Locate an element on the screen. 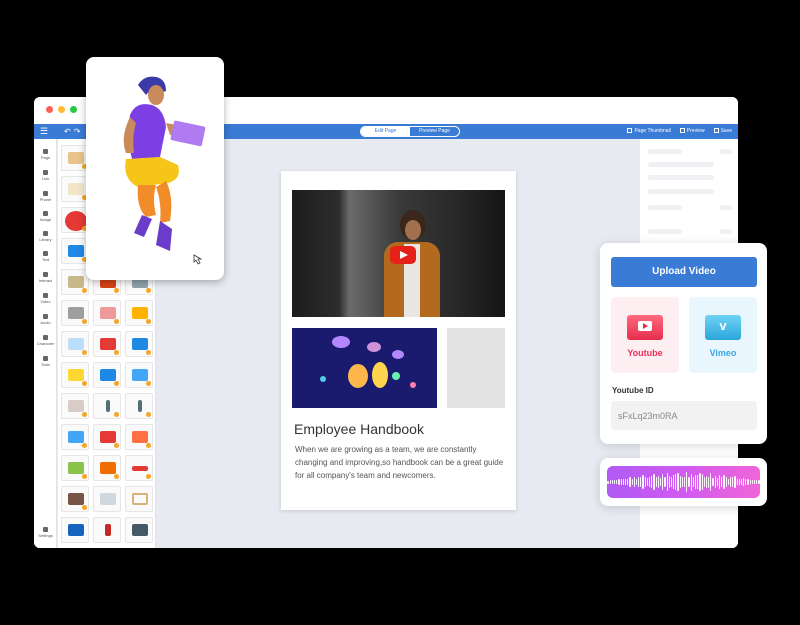 The width and height of the screenshot is (800, 625). rail-item-video: Video is located at coordinates (45, 298).